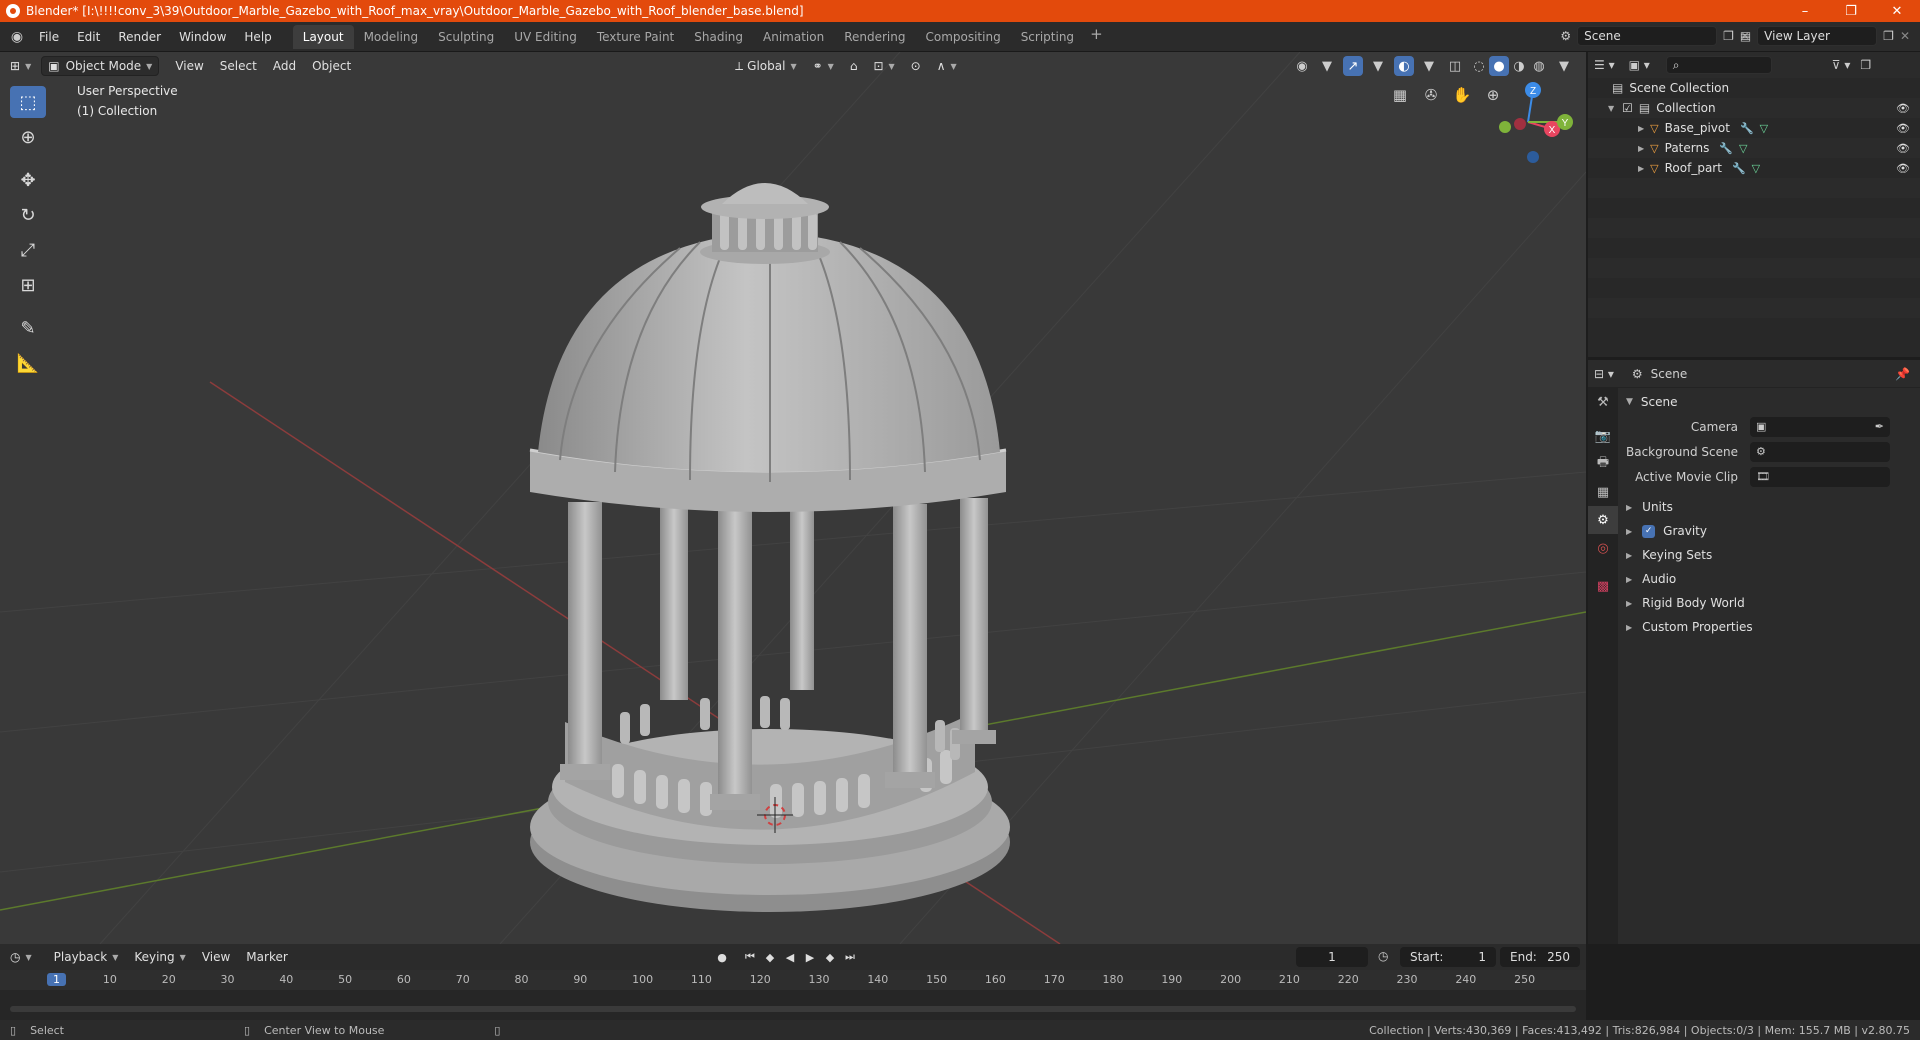 The width and height of the screenshot is (1920, 1040). I want to click on camera-view-icon: ✇, so click(1431, 95).